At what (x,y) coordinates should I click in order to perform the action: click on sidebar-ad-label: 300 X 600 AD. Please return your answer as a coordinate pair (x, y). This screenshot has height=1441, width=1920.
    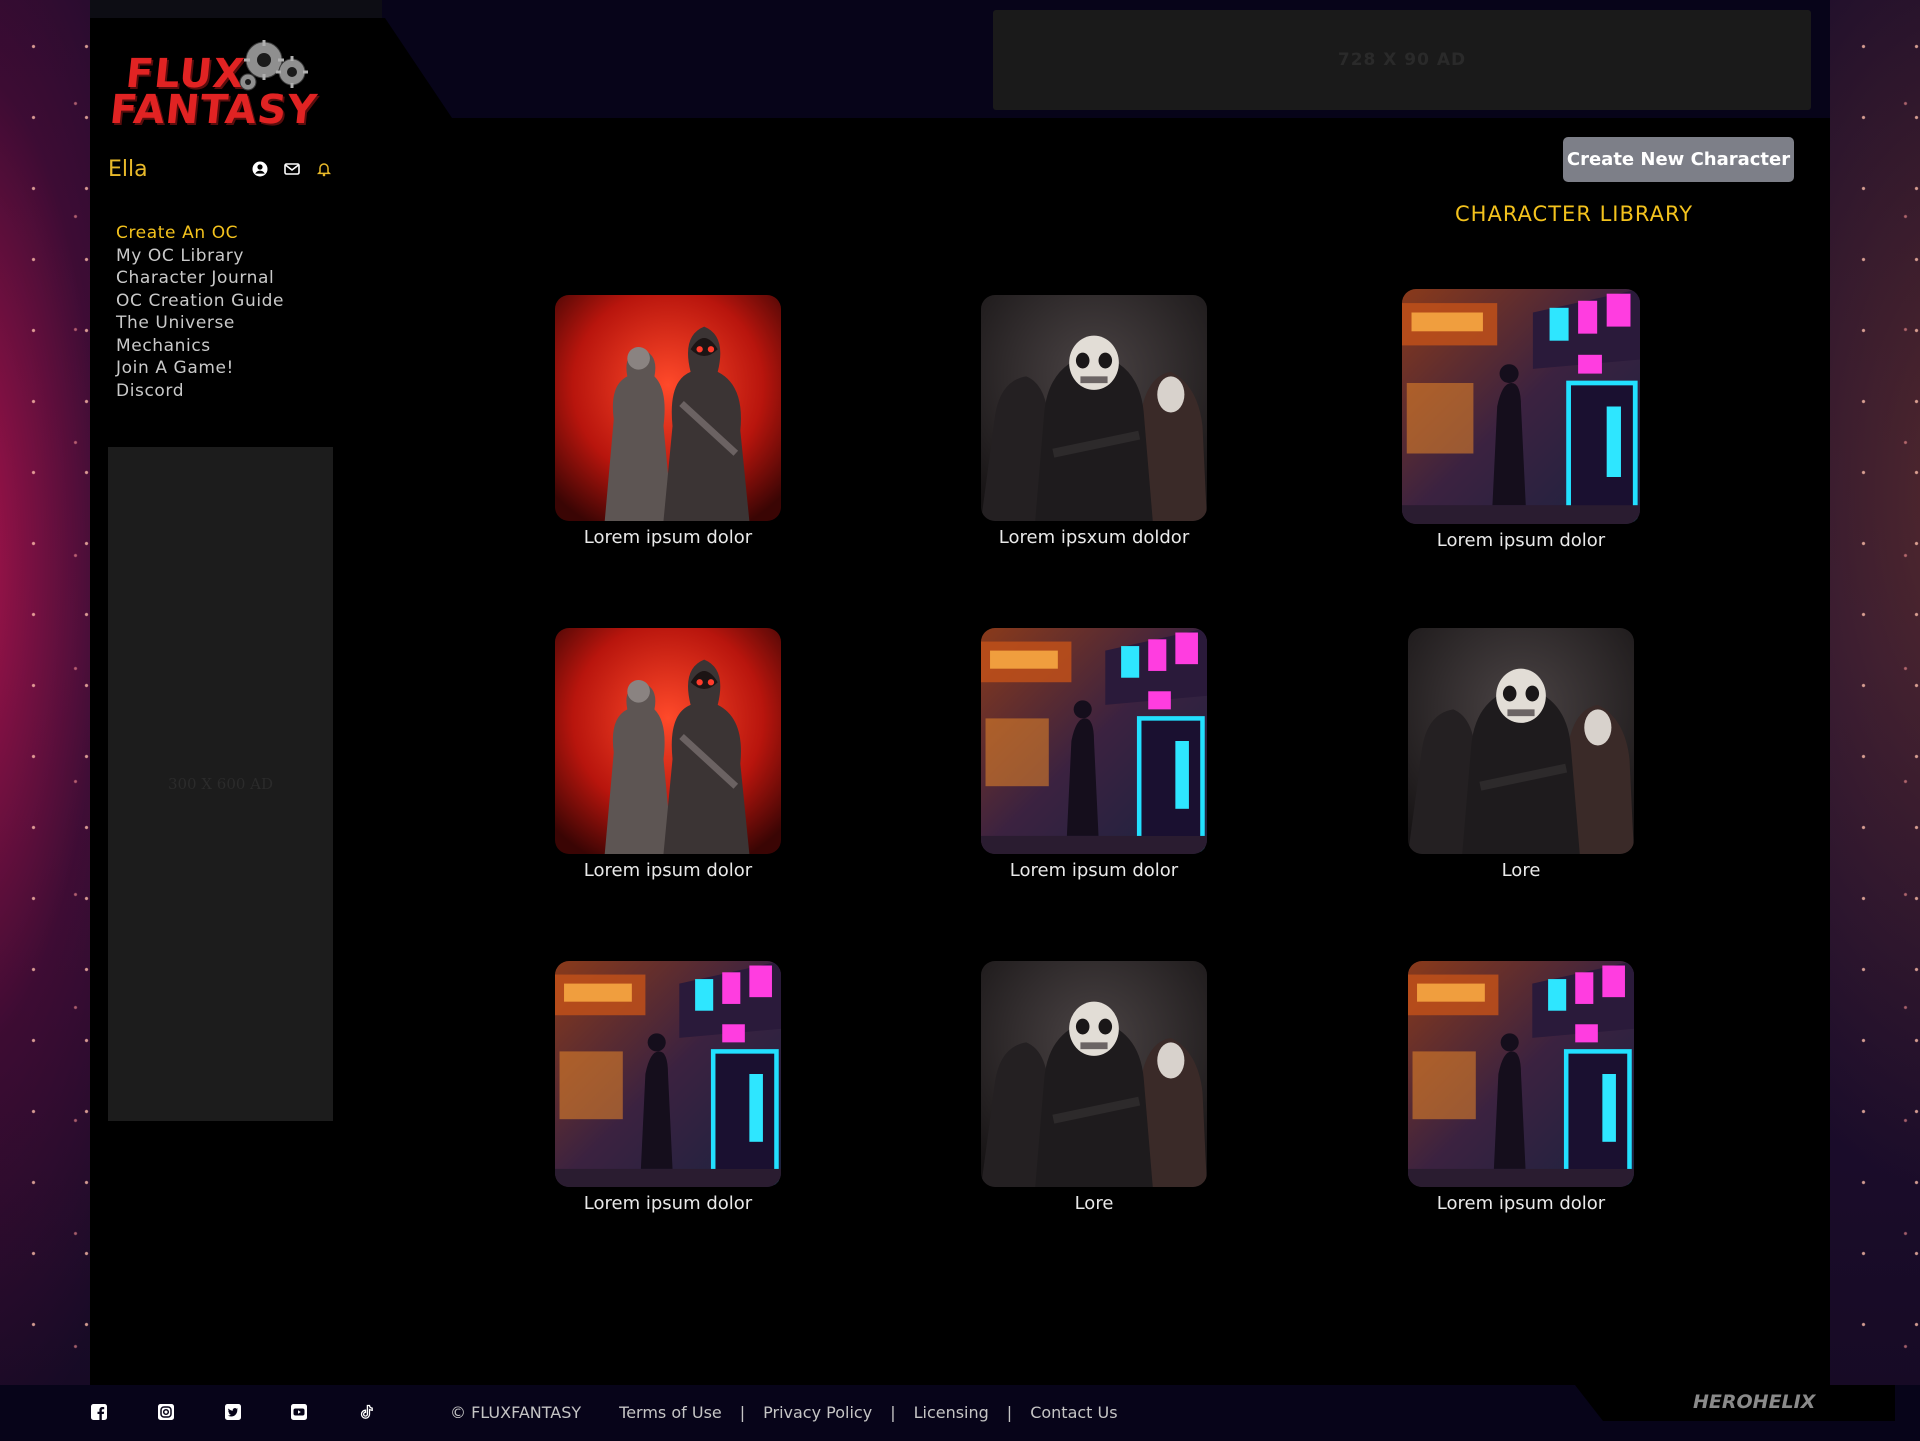
    Looking at the image, I should click on (220, 784).